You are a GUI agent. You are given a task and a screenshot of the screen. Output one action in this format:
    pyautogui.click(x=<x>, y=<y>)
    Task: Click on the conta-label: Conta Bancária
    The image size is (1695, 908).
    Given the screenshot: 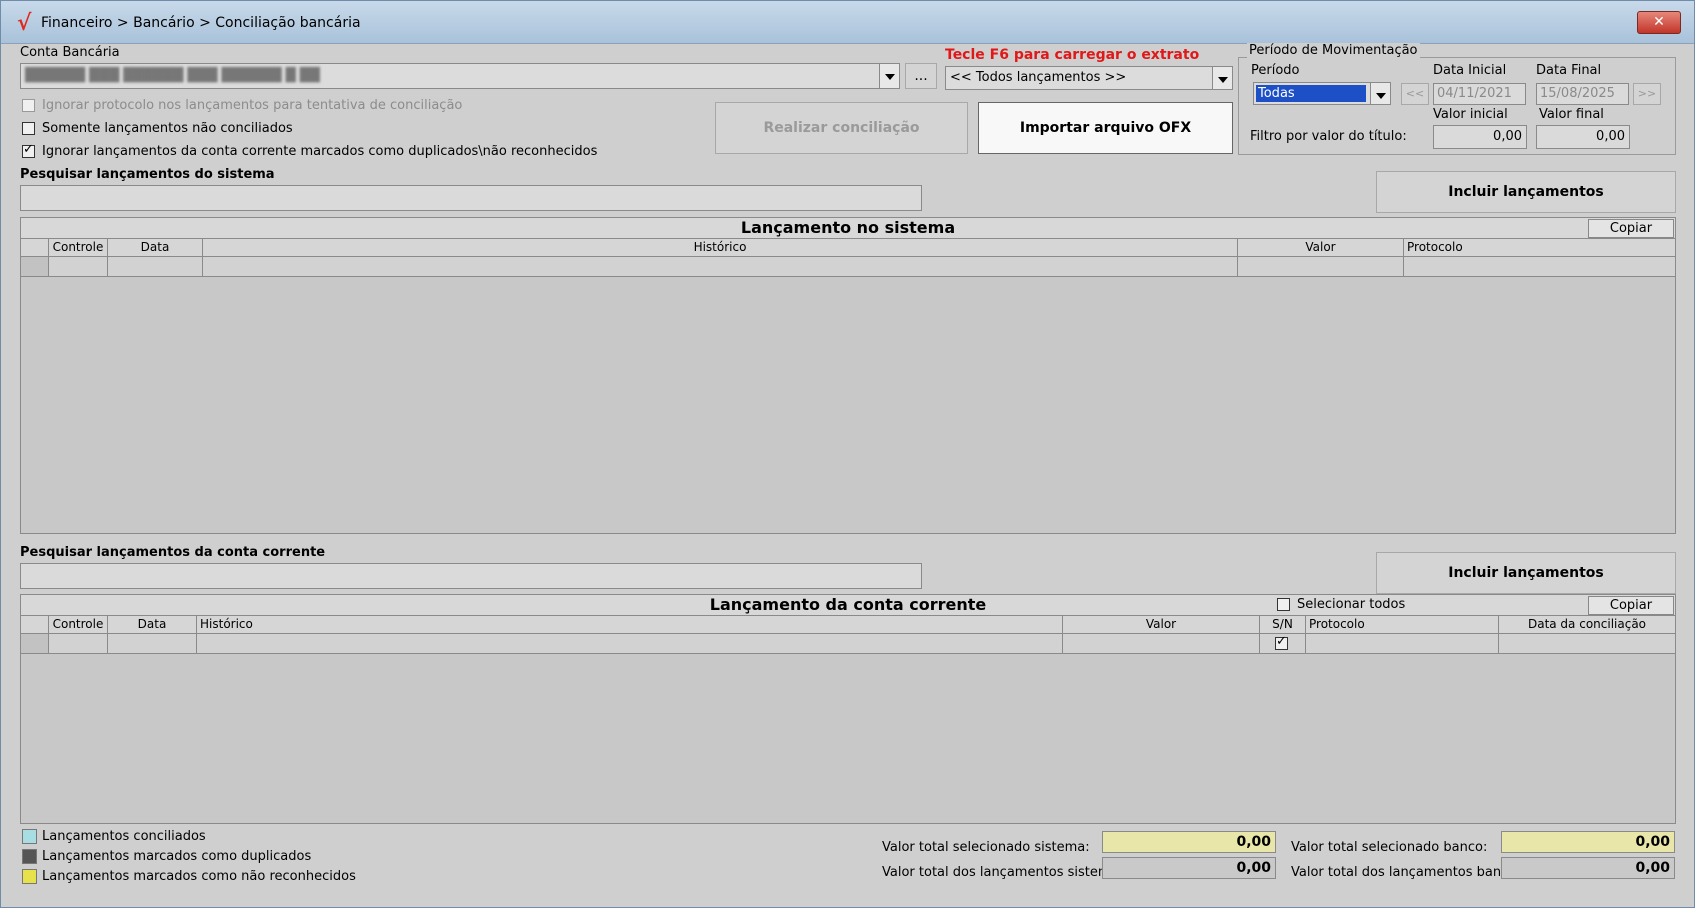 What is the action you would take?
    pyautogui.click(x=70, y=52)
    